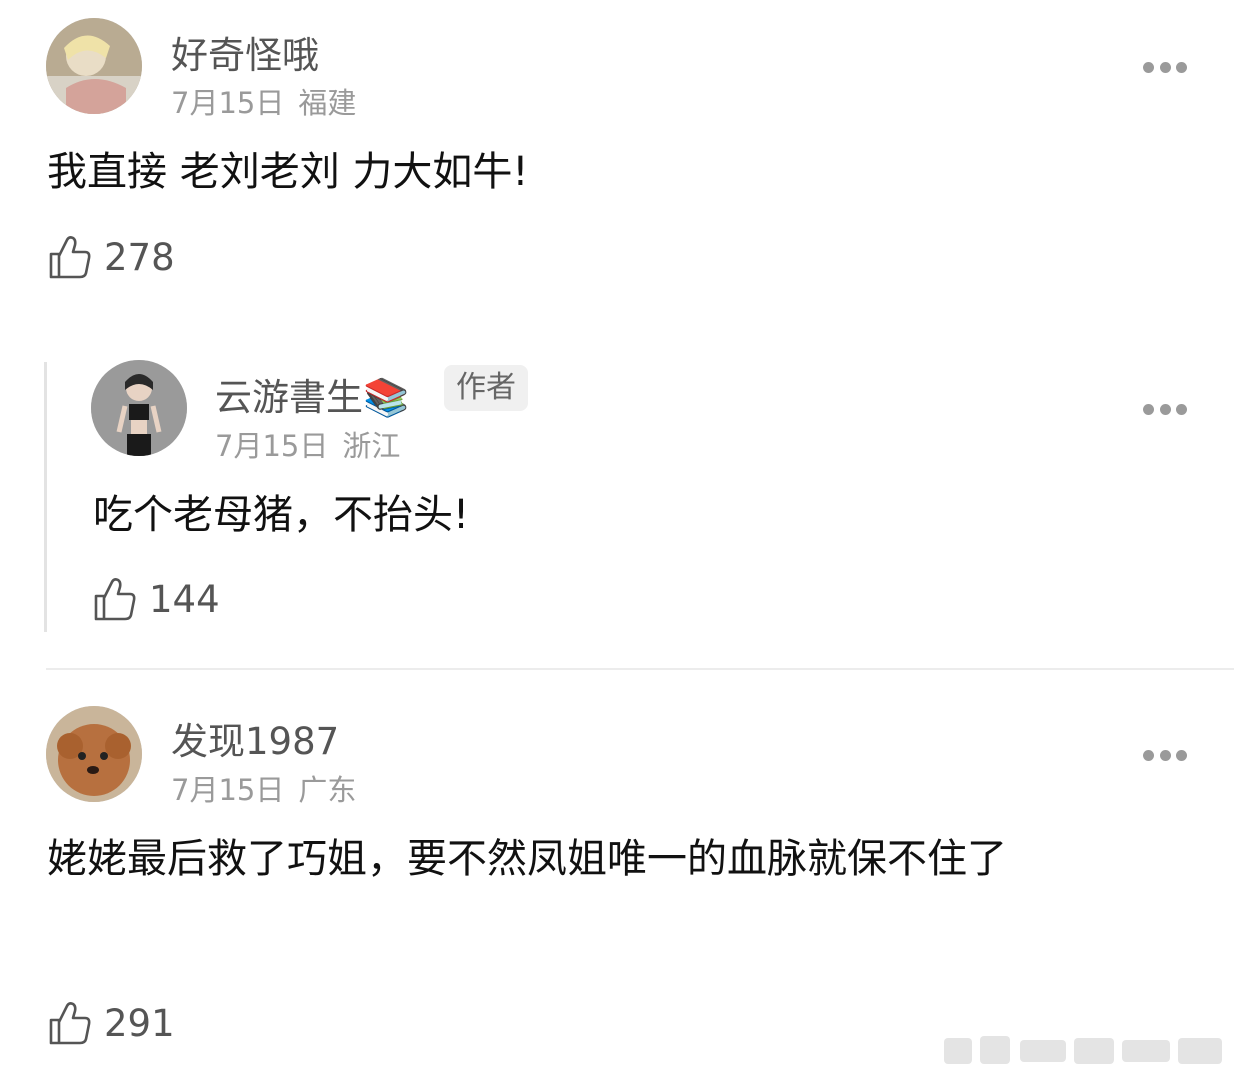 This screenshot has height=1080, width=1234. Describe the element at coordinates (486, 388) in the screenshot. I see `author-badge: 作者` at that location.